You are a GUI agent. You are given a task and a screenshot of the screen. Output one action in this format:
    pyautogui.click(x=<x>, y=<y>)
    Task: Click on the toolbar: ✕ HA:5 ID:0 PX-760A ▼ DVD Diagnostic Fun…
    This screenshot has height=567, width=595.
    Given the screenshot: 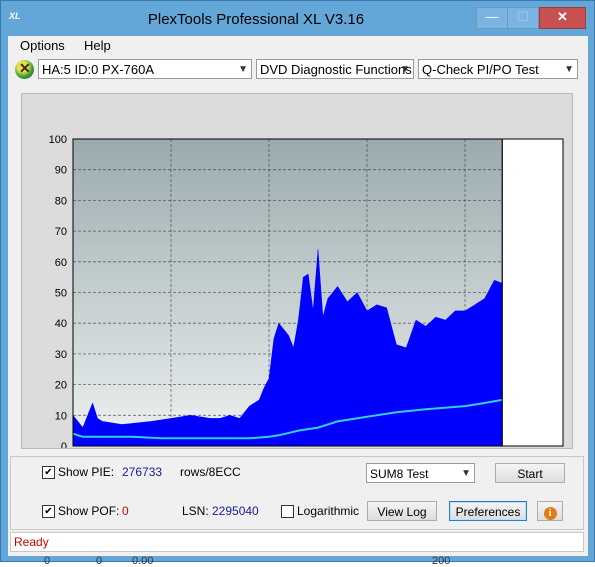 What is the action you would take?
    pyautogui.click(x=298, y=70)
    